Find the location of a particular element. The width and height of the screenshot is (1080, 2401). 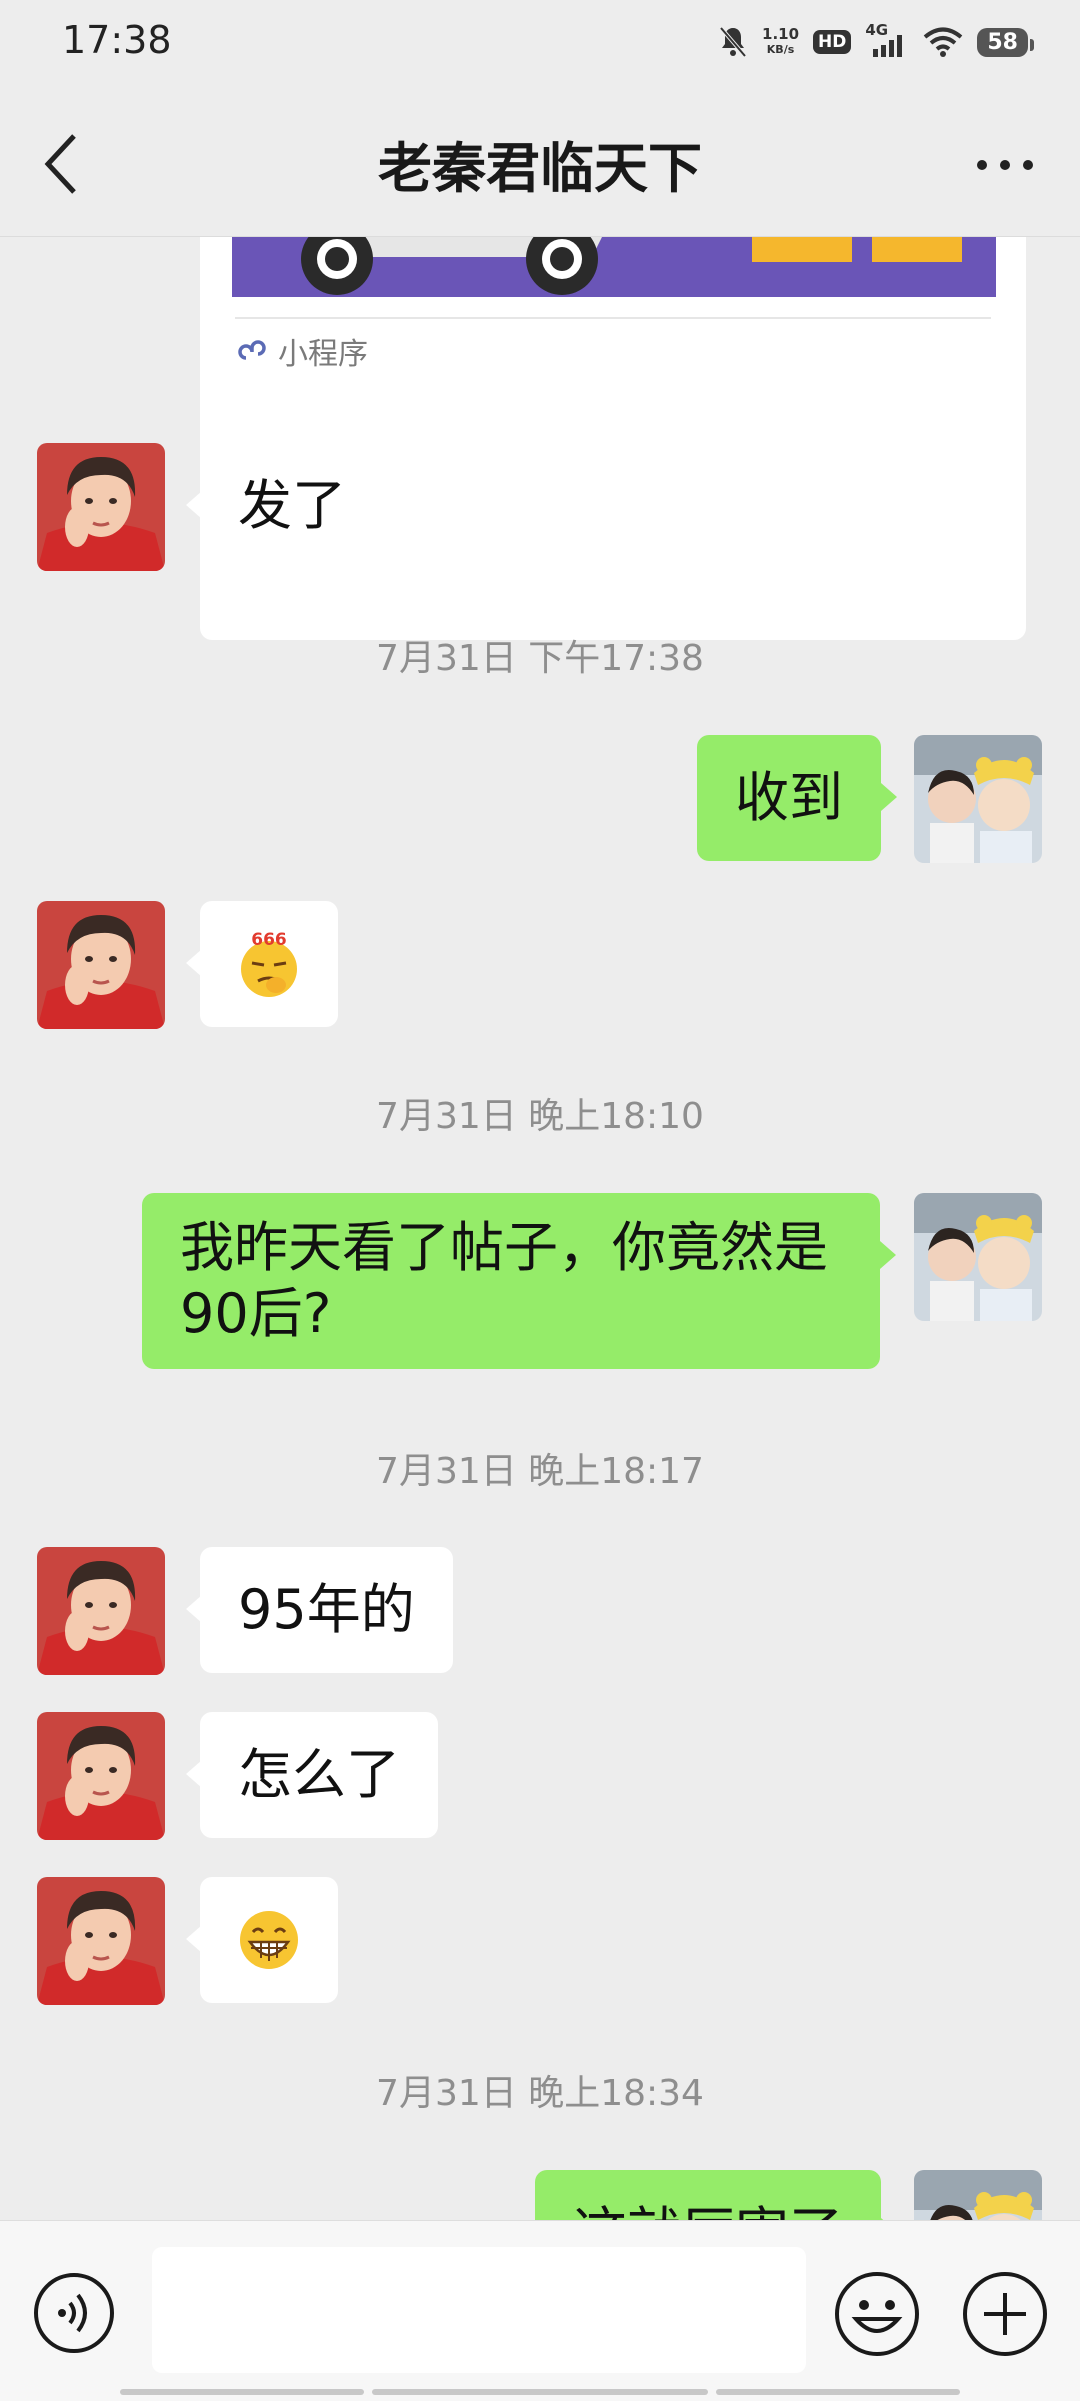

card-divider is located at coordinates (613, 318).